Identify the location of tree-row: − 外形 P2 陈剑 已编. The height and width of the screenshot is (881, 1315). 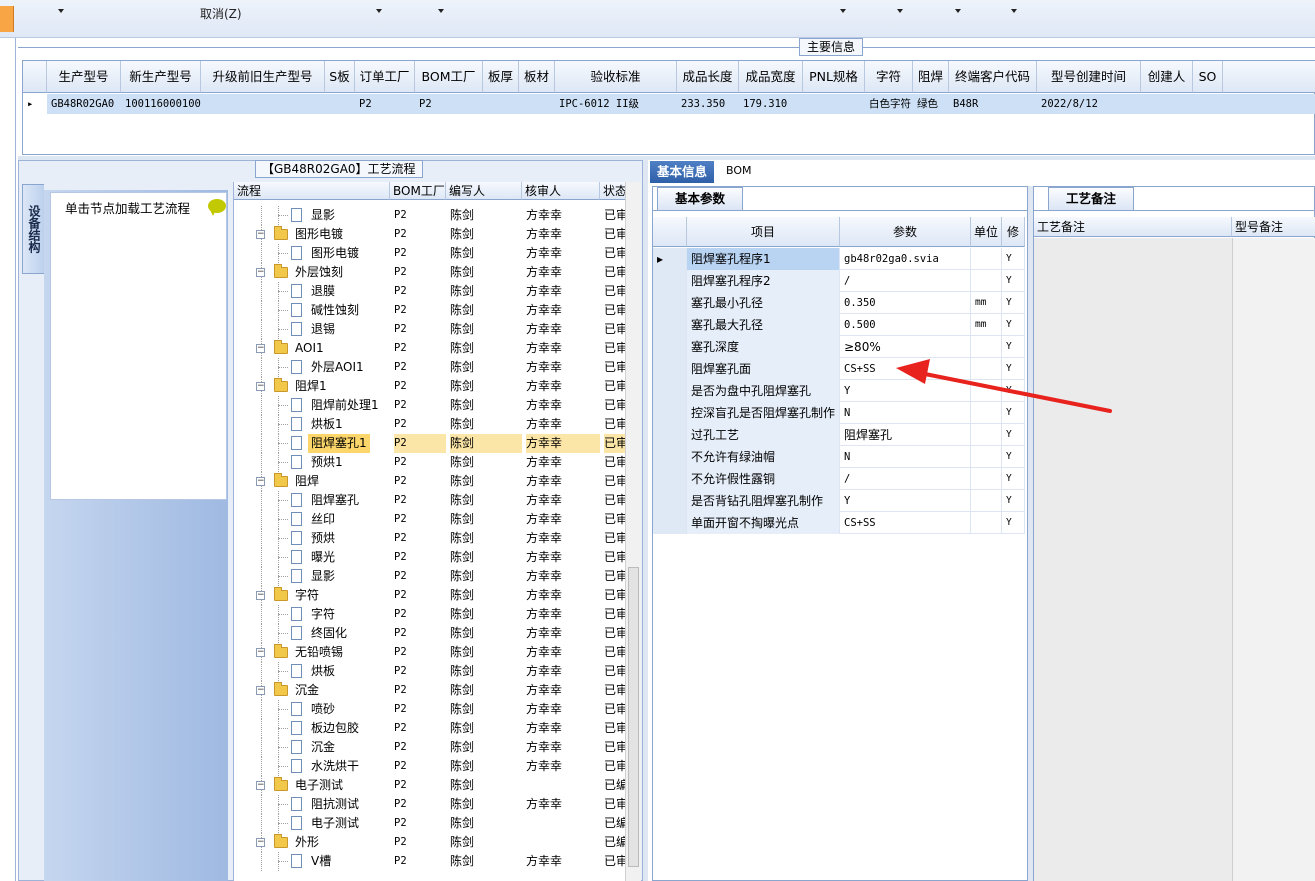
(429, 842).